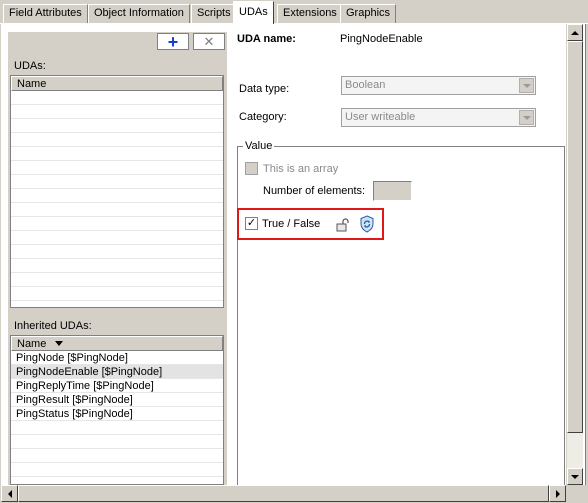 This screenshot has height=503, width=588. I want to click on list-item: PingStatus [$PingNode], so click(117, 414).